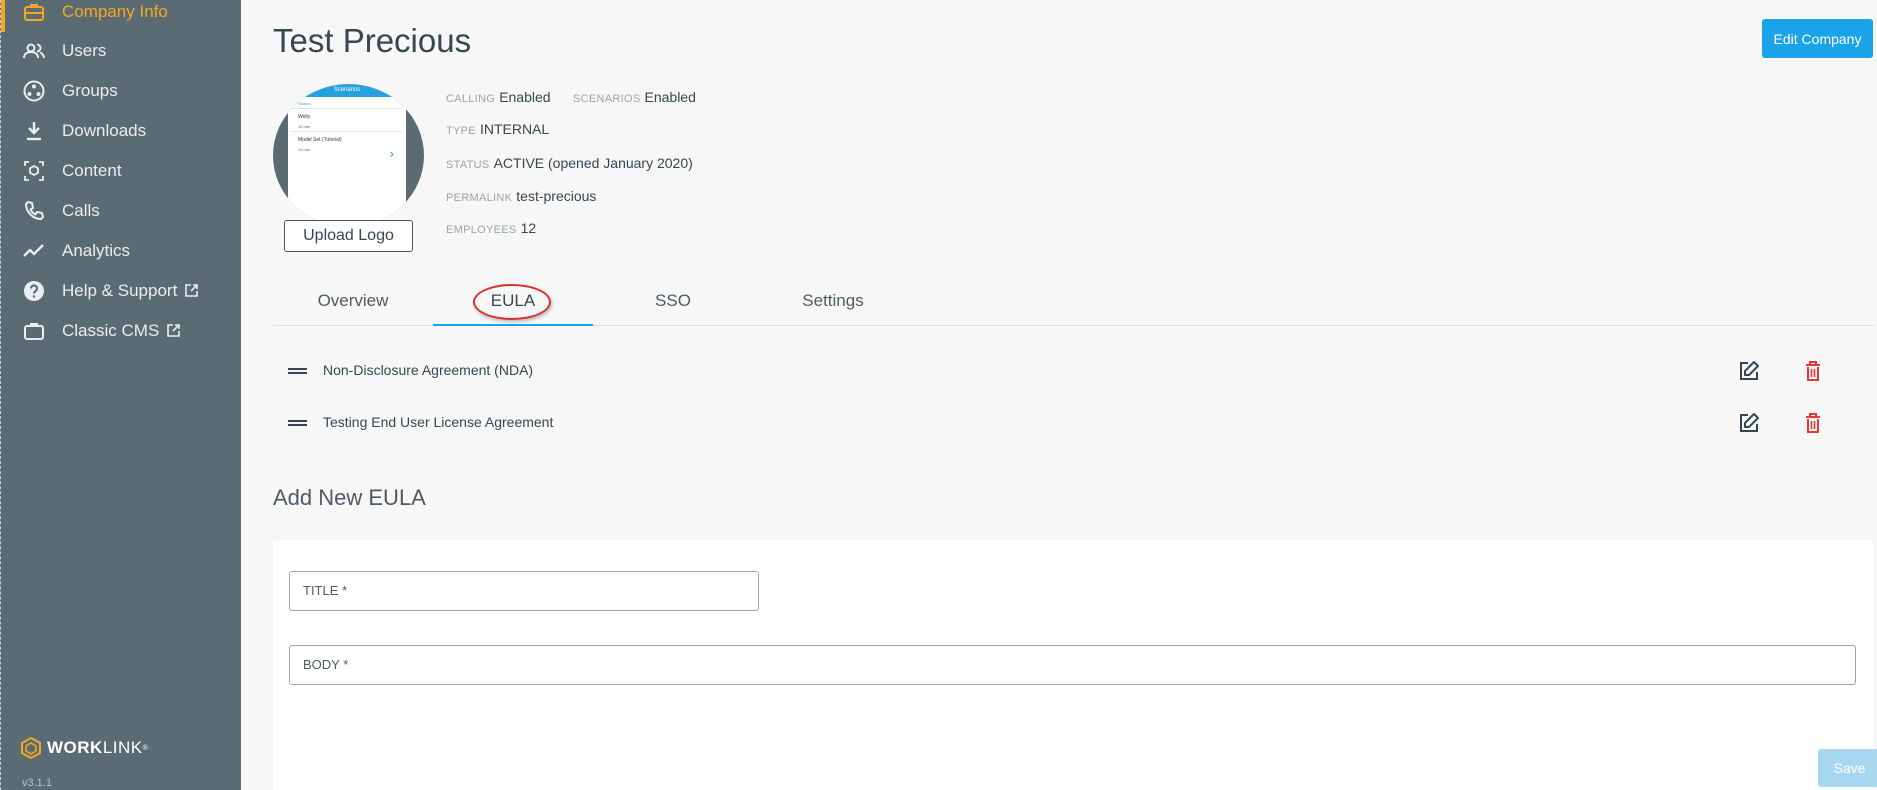 This screenshot has width=1877, height=790. Describe the element at coordinates (121, 51) in the screenshot. I see `sidebar-item-users: Users` at that location.